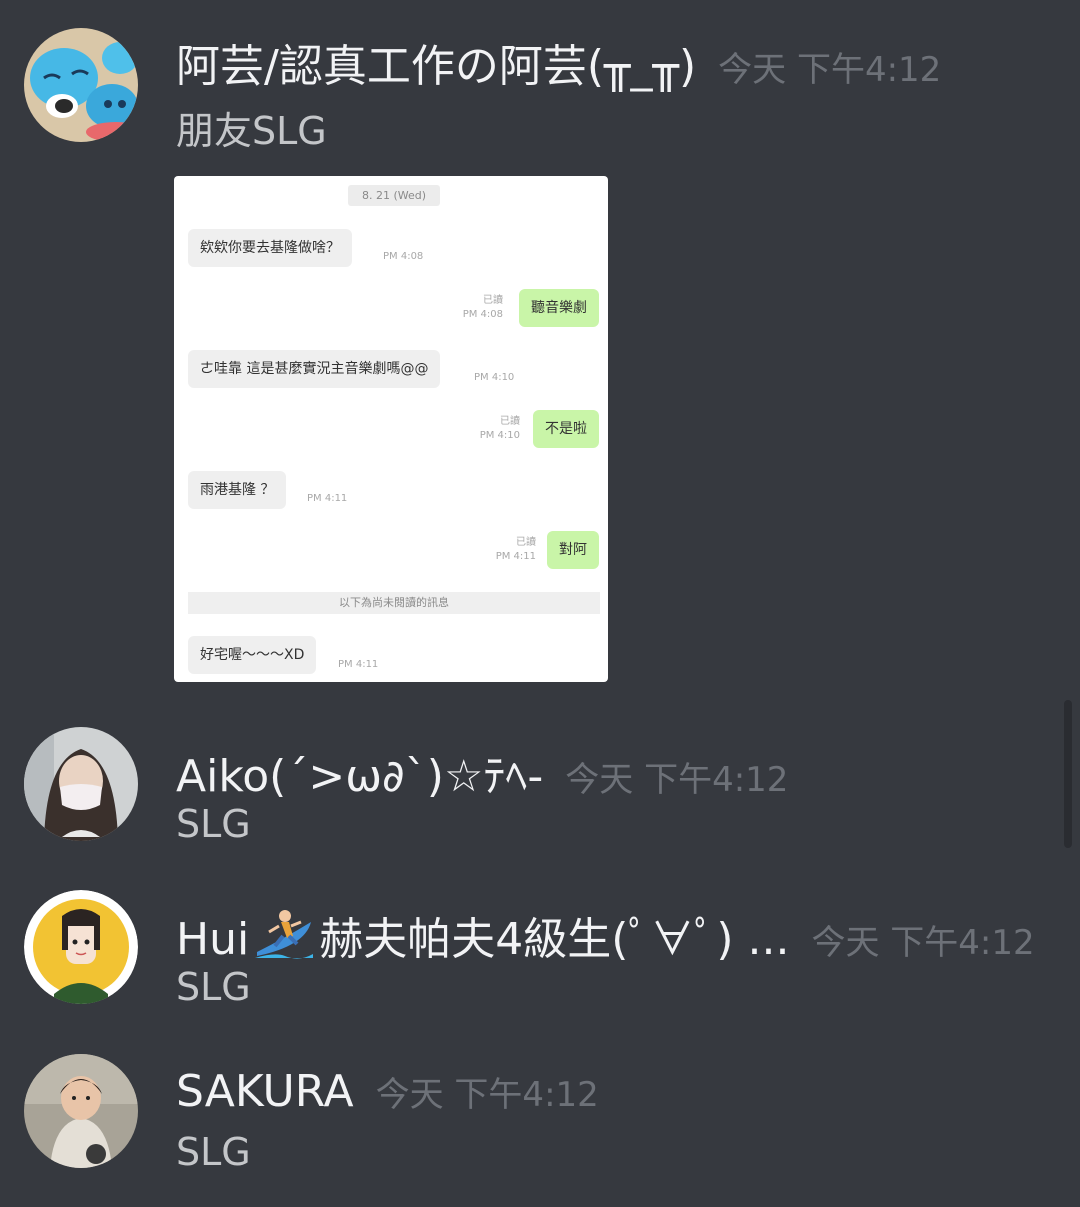 Image resolution: width=1080 pixels, height=1207 pixels. What do you see at coordinates (516, 550) in the screenshot?
I see `chat-read-meta: 已讀 PM 4:11` at bounding box center [516, 550].